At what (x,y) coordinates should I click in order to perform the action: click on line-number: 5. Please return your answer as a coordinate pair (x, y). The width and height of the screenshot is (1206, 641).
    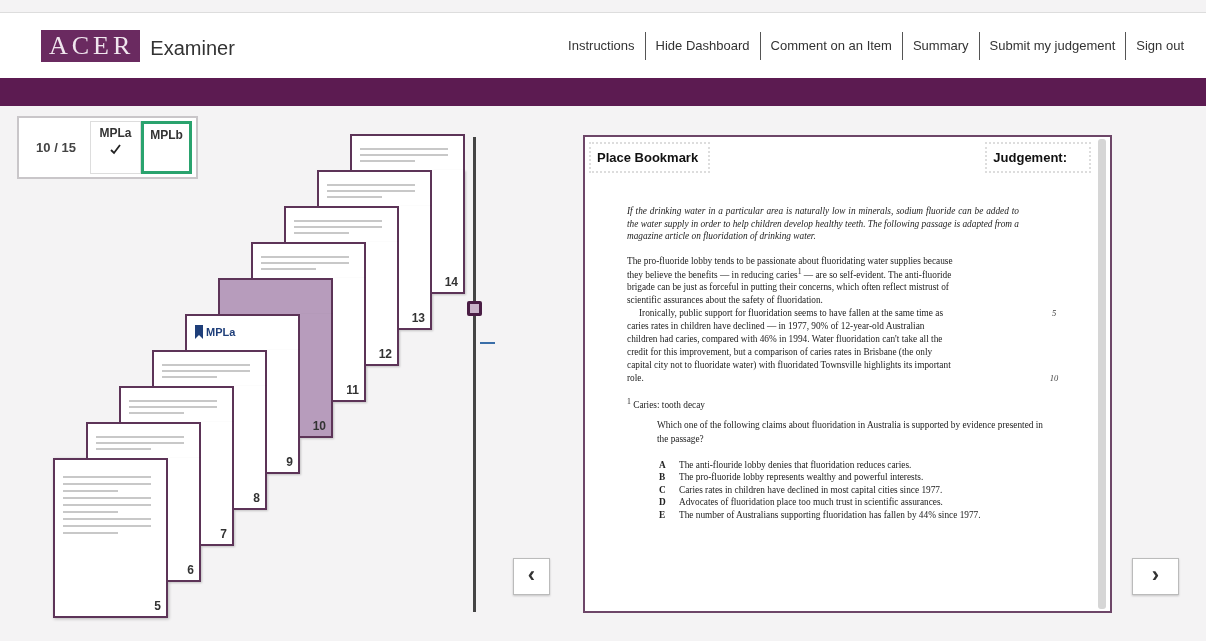
    Looking at the image, I should click on (1054, 313).